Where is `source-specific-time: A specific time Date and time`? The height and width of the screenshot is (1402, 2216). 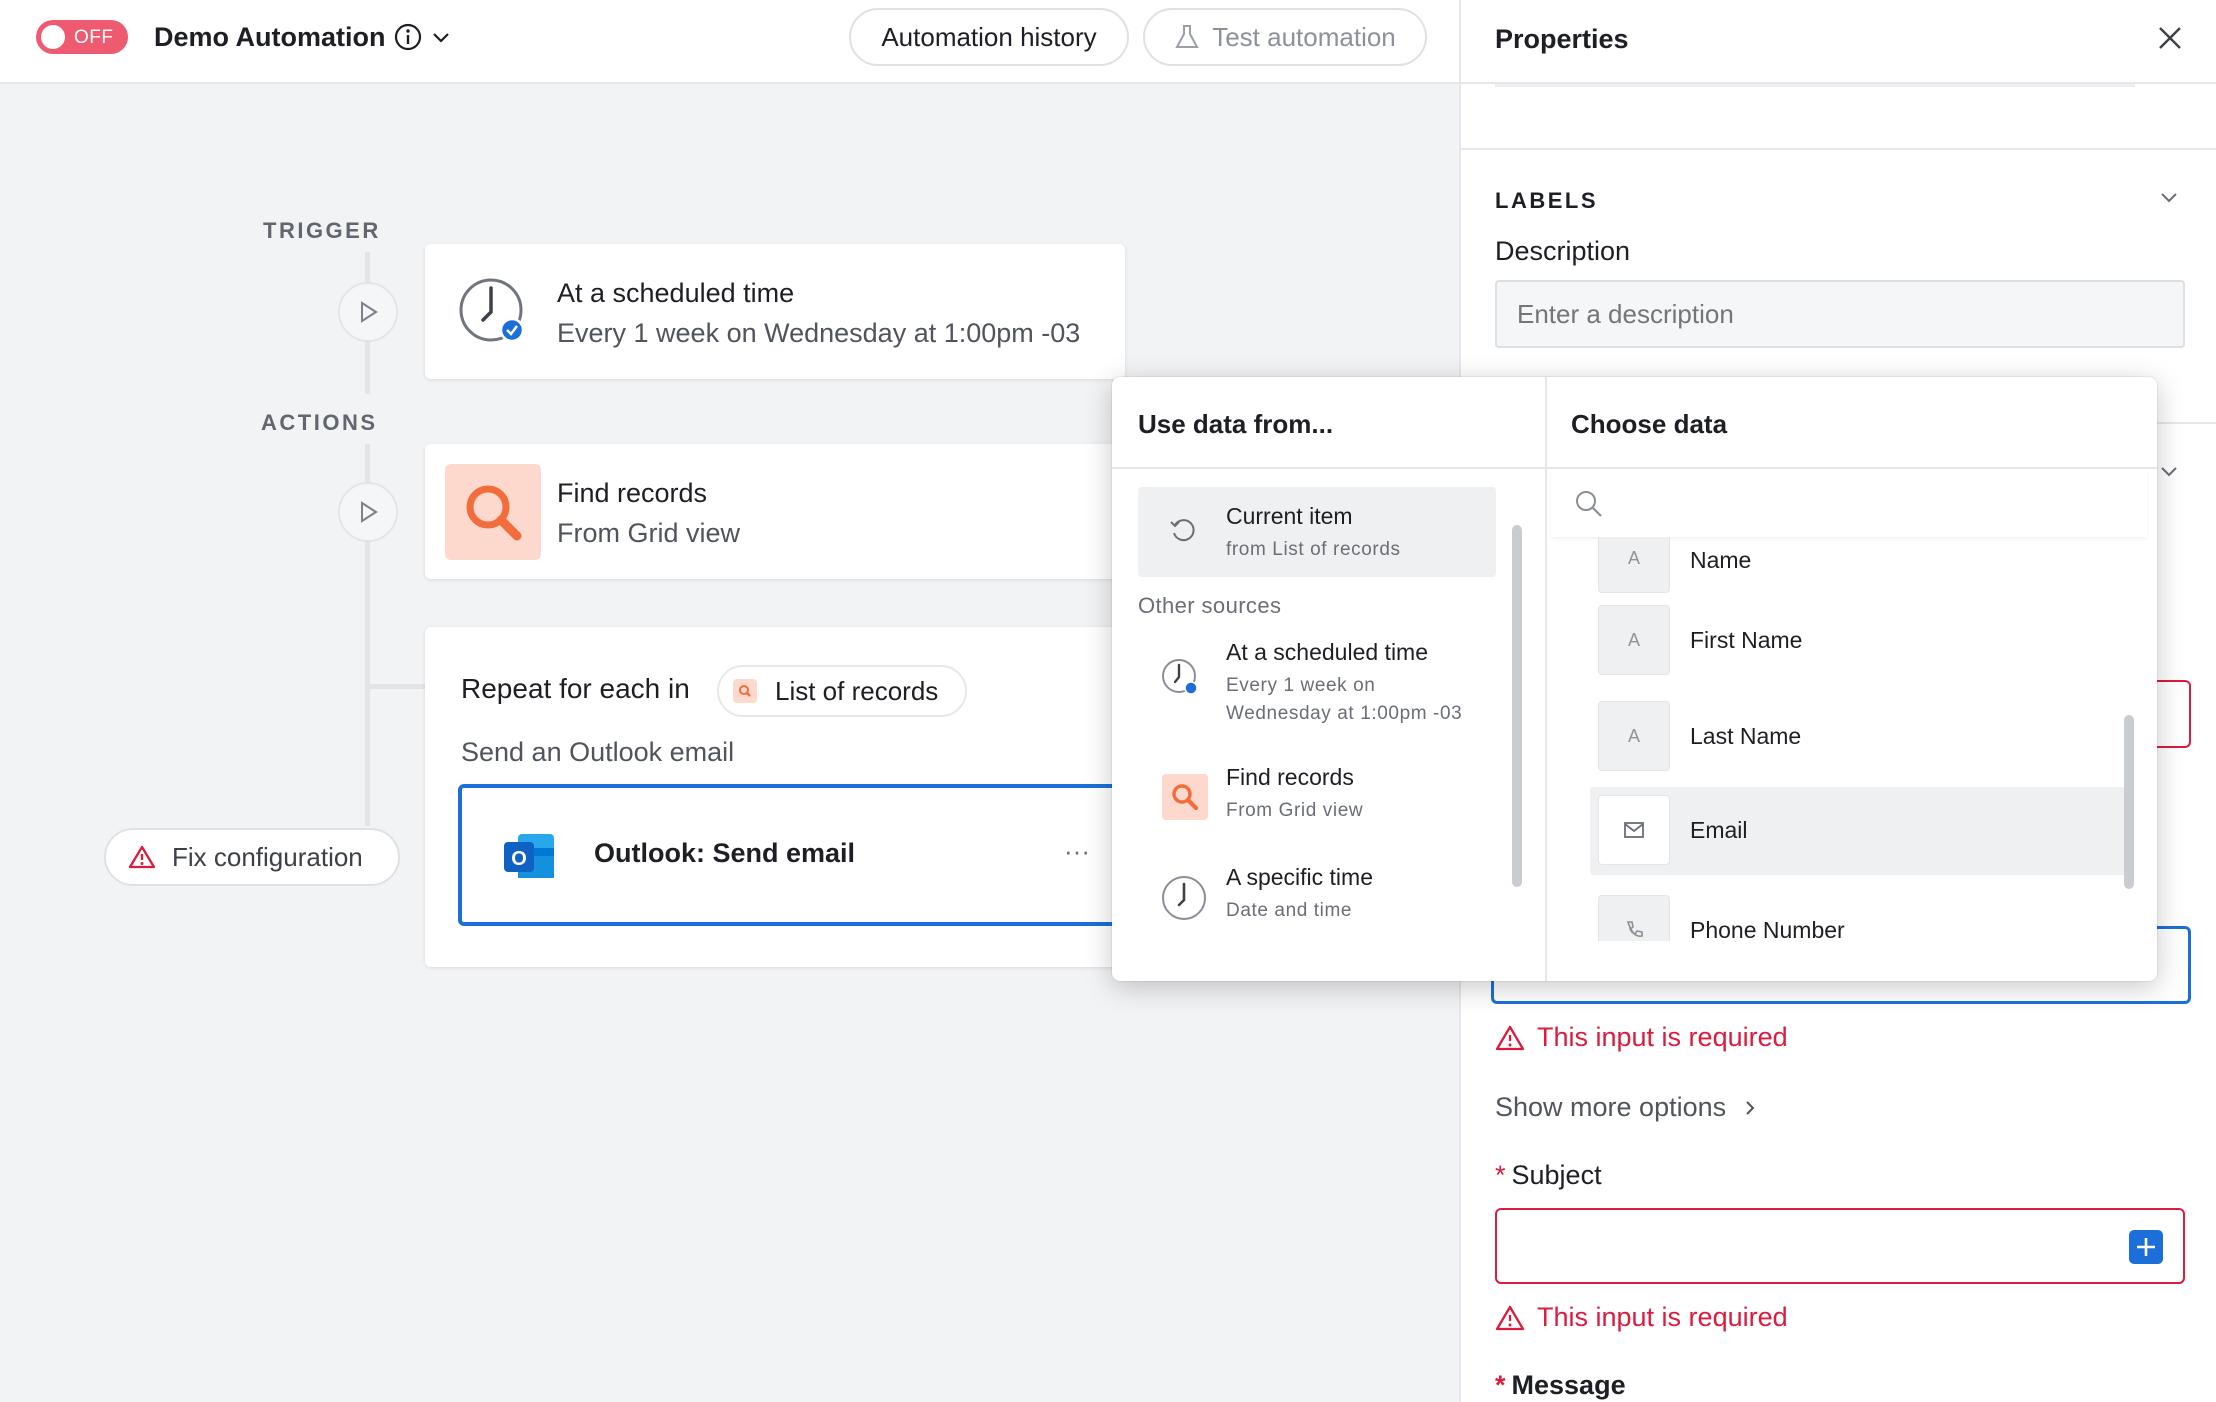
source-specific-time: A specific time Date and time is located at coordinates (1317, 897).